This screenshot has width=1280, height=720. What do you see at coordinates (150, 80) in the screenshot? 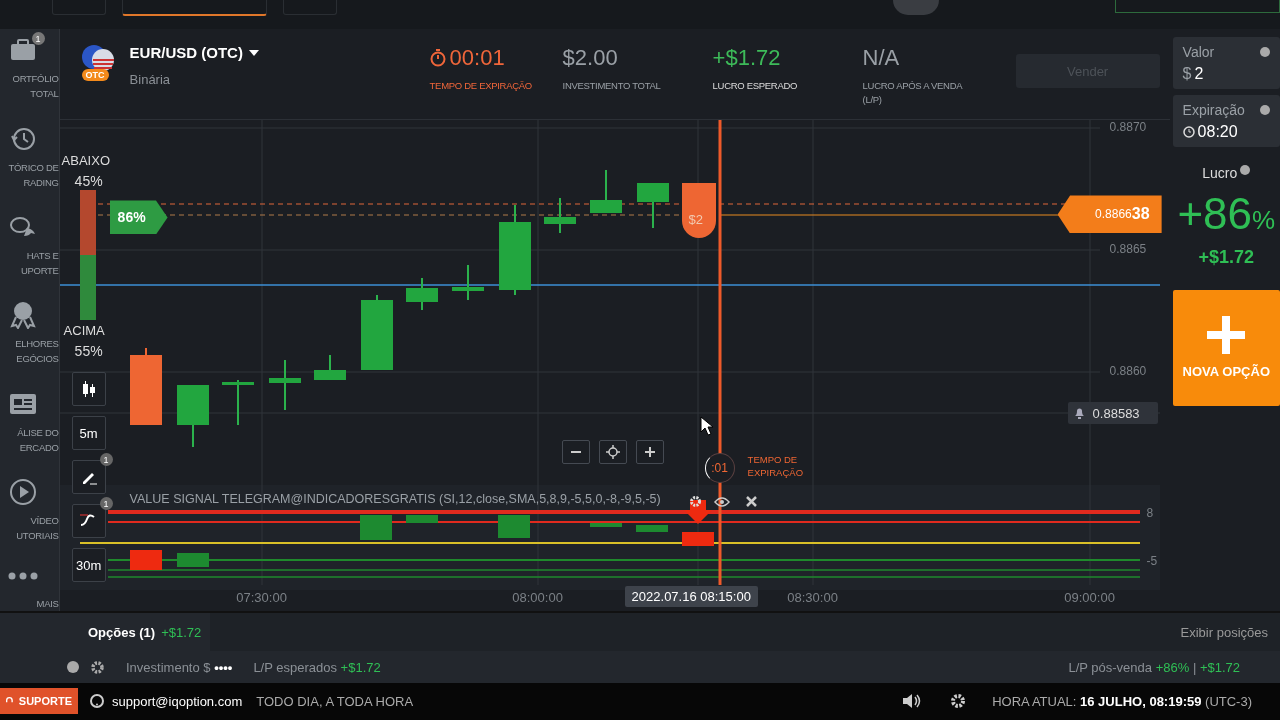
I see `option-type: Binária` at bounding box center [150, 80].